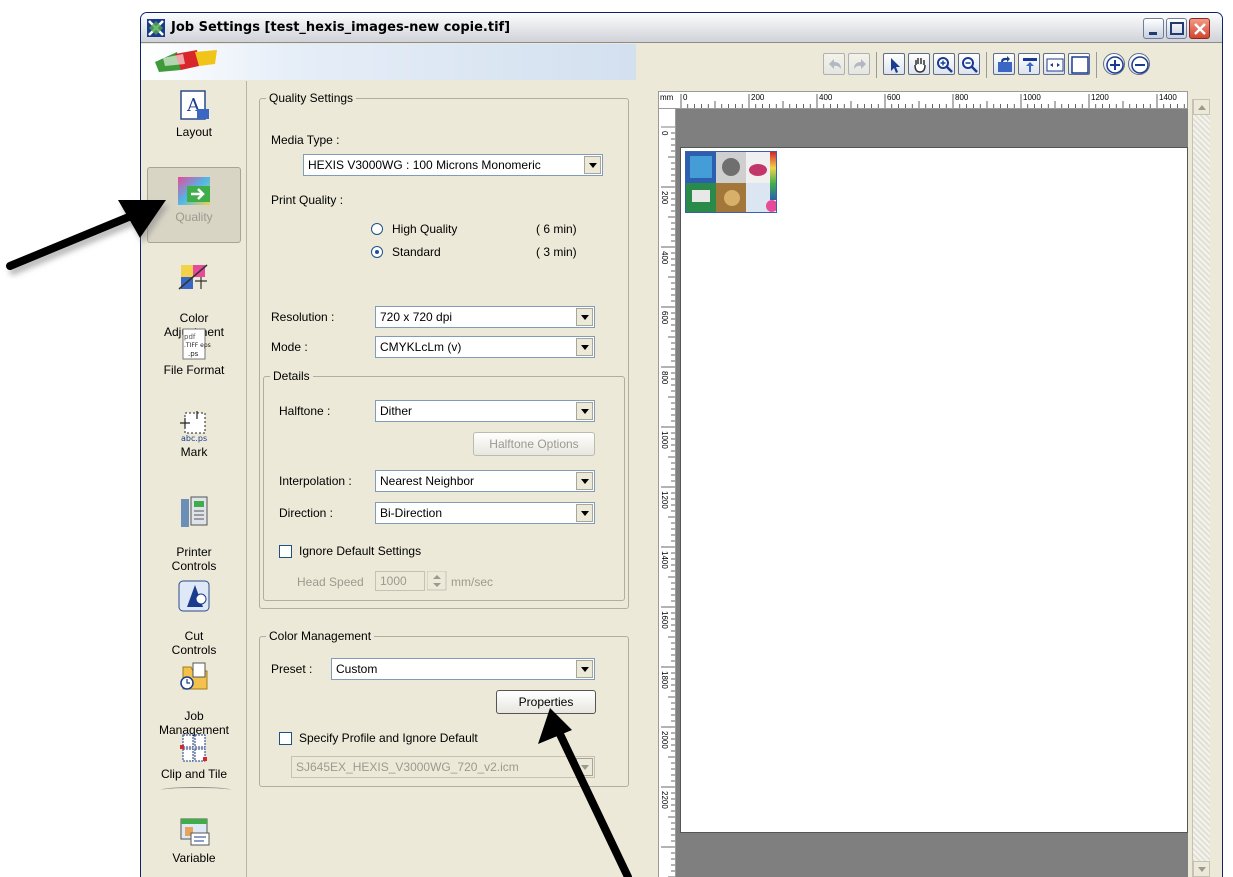 This screenshot has width=1233, height=877. What do you see at coordinates (962, 97) in the screenshot?
I see `ruler-tick-label: 800` at bounding box center [962, 97].